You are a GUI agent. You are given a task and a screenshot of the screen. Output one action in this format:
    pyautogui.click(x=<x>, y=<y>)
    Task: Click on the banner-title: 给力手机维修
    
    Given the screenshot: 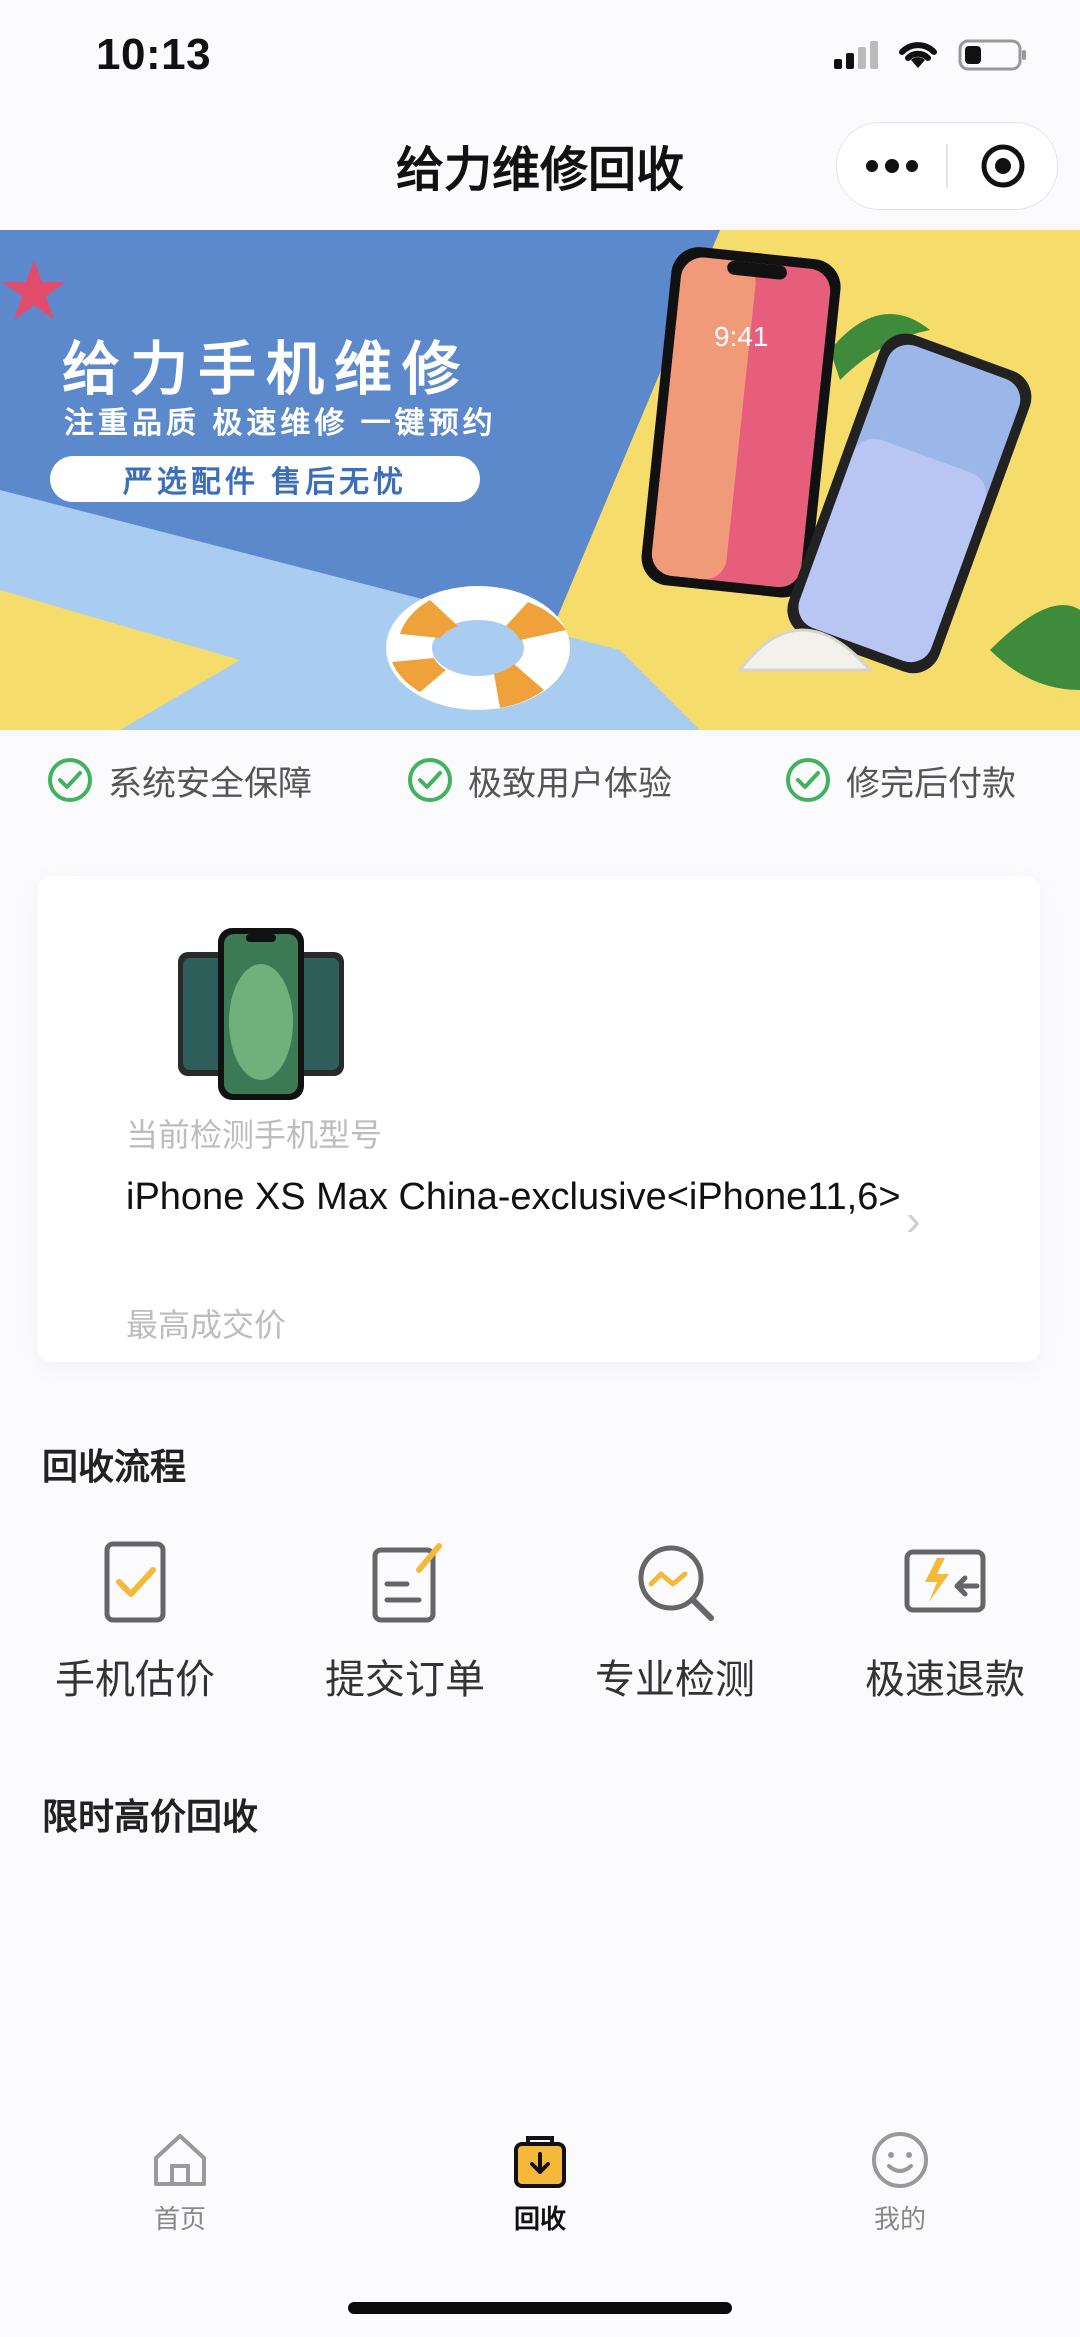 What is the action you would take?
    pyautogui.click(x=266, y=369)
    